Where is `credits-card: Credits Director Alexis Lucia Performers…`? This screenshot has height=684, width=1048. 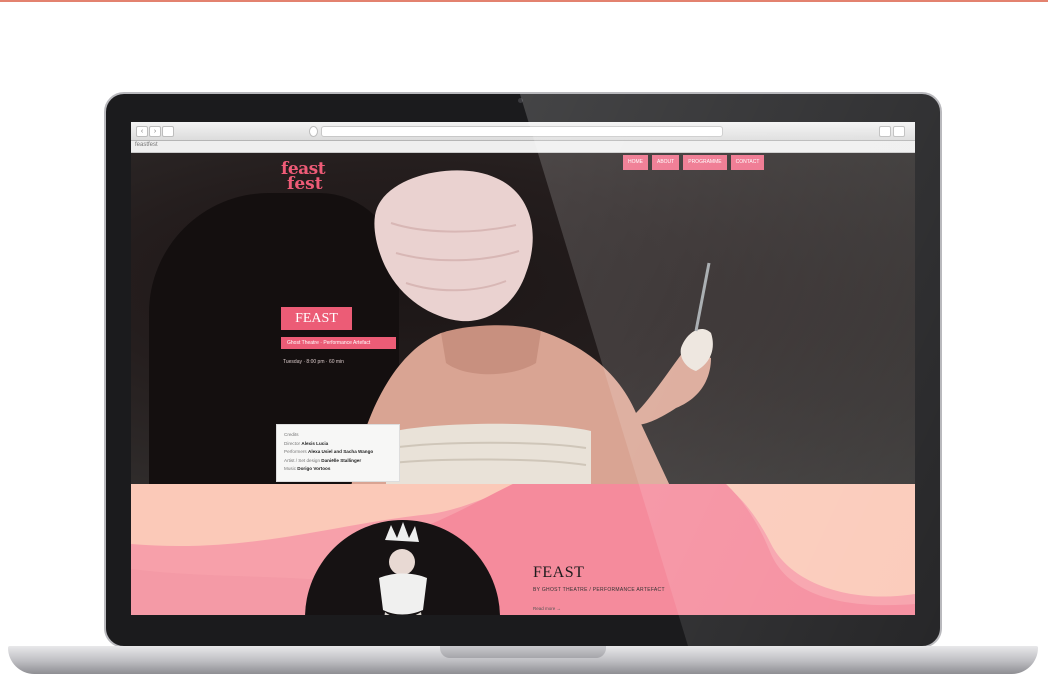
credits-card: Credits Director Alexis Lucia Performers… is located at coordinates (338, 453).